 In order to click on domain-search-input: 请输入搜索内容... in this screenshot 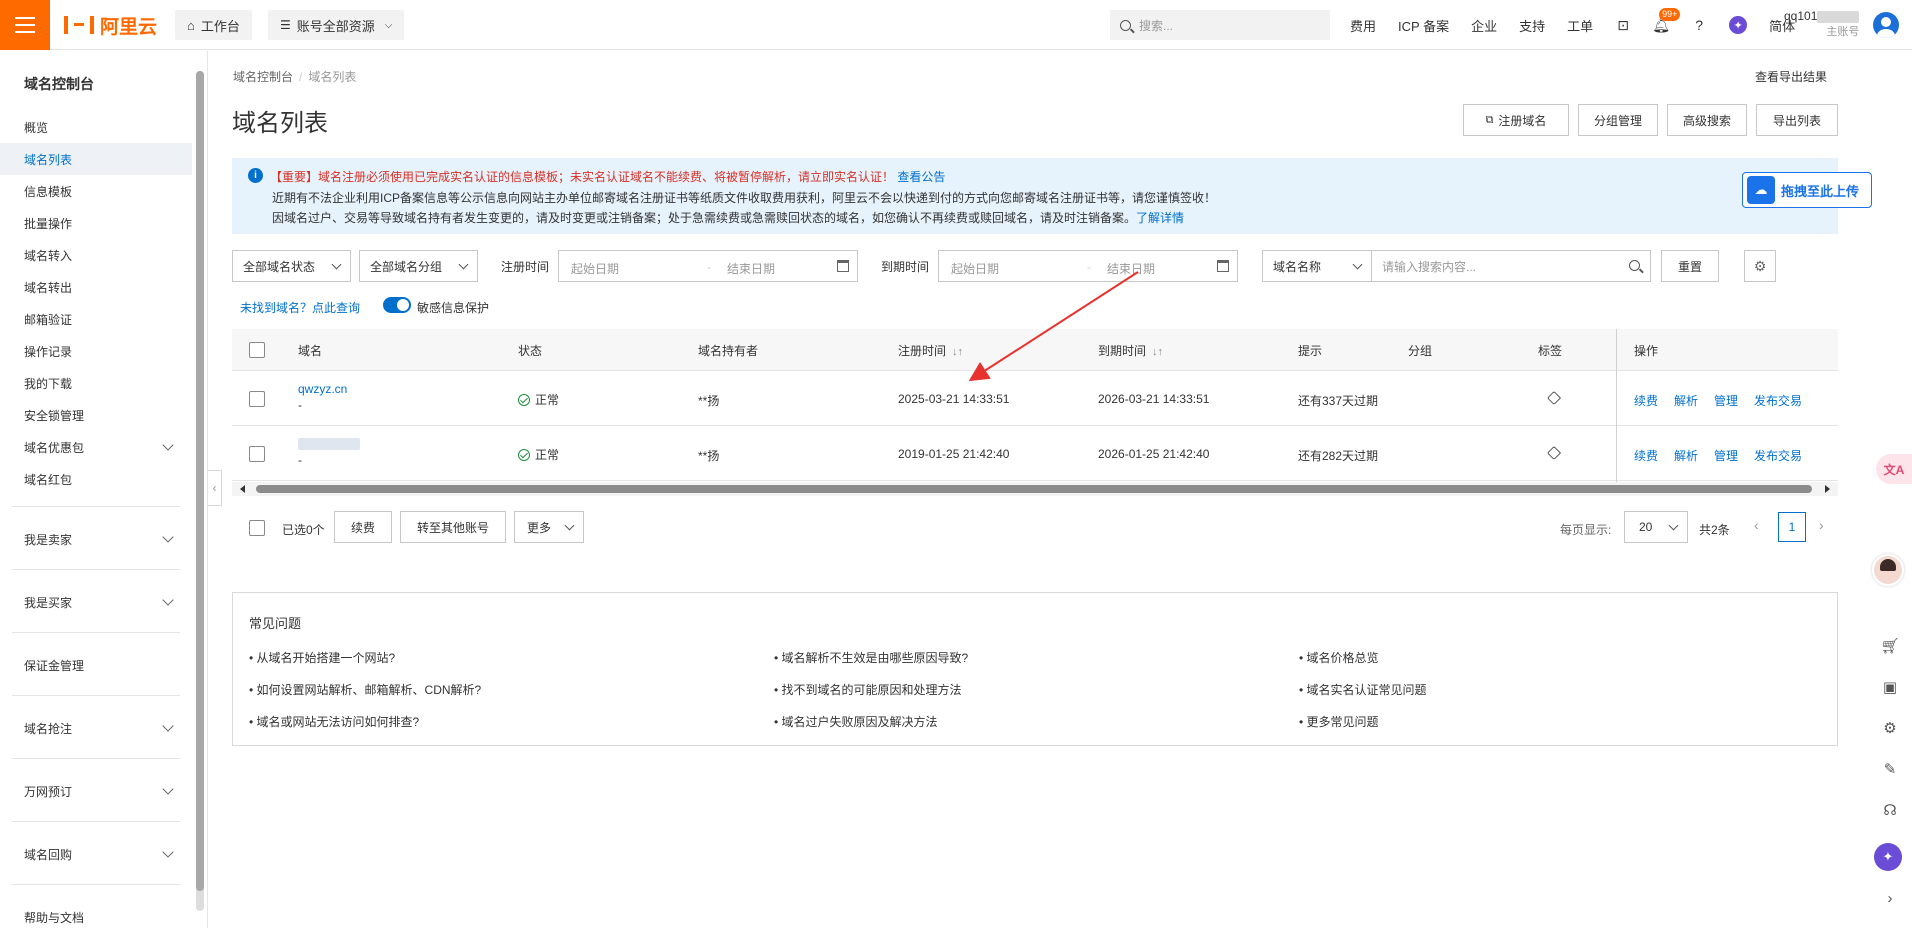, I will do `click(1511, 266)`.